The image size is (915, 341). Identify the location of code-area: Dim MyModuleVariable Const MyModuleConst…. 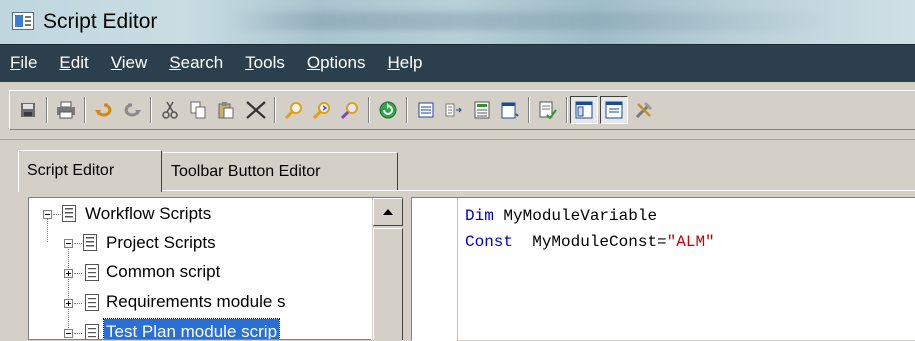
(590, 229).